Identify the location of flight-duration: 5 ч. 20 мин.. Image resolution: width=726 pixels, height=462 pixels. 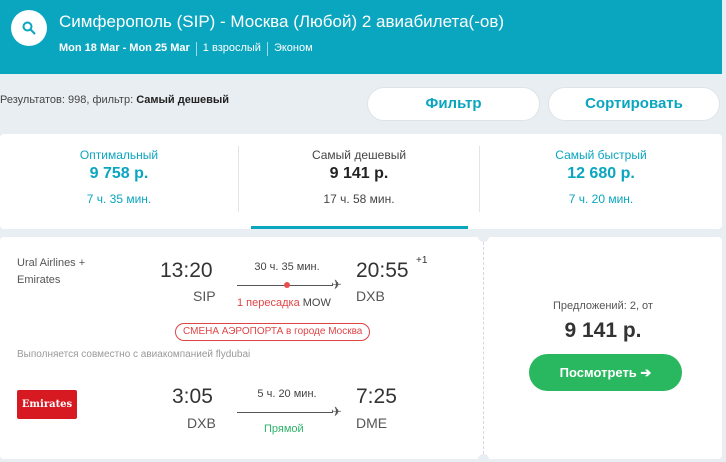
(287, 394).